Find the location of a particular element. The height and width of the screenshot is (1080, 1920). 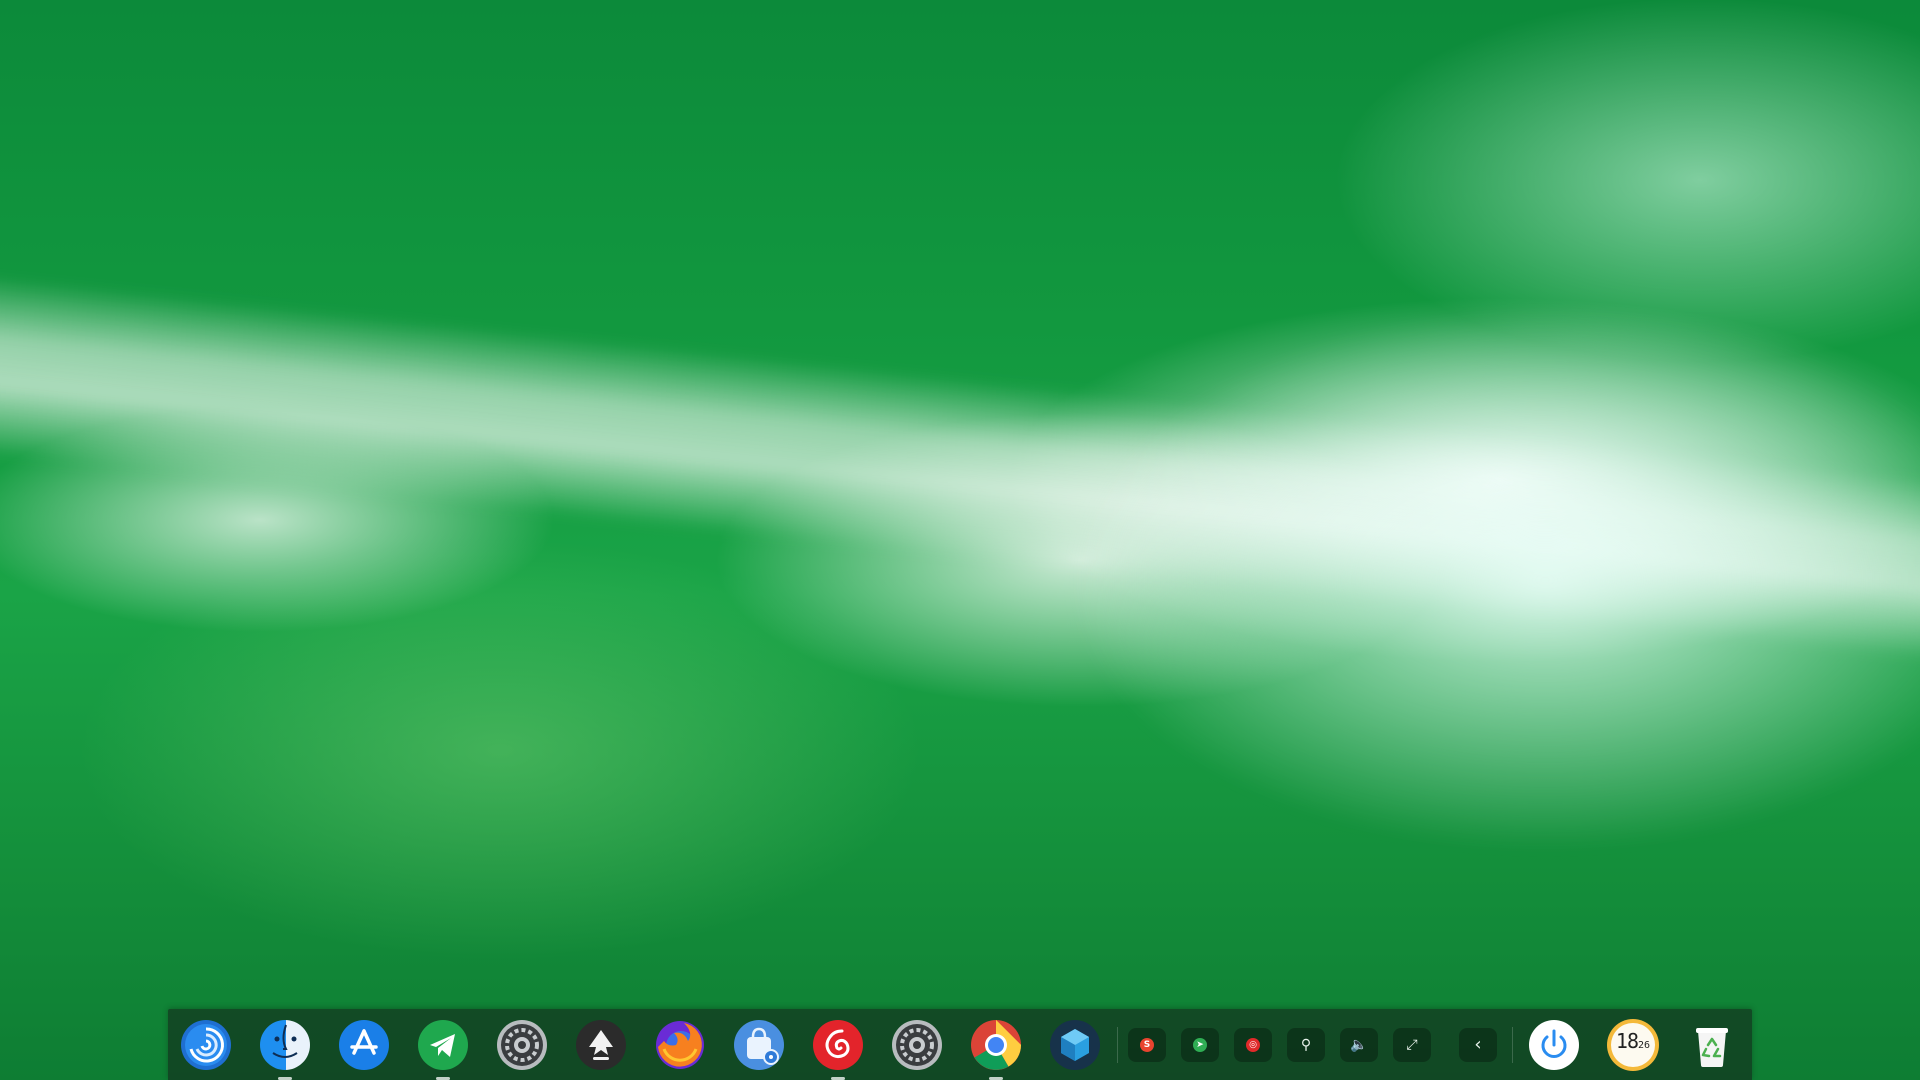

paper-plane-icon is located at coordinates (443, 1049).